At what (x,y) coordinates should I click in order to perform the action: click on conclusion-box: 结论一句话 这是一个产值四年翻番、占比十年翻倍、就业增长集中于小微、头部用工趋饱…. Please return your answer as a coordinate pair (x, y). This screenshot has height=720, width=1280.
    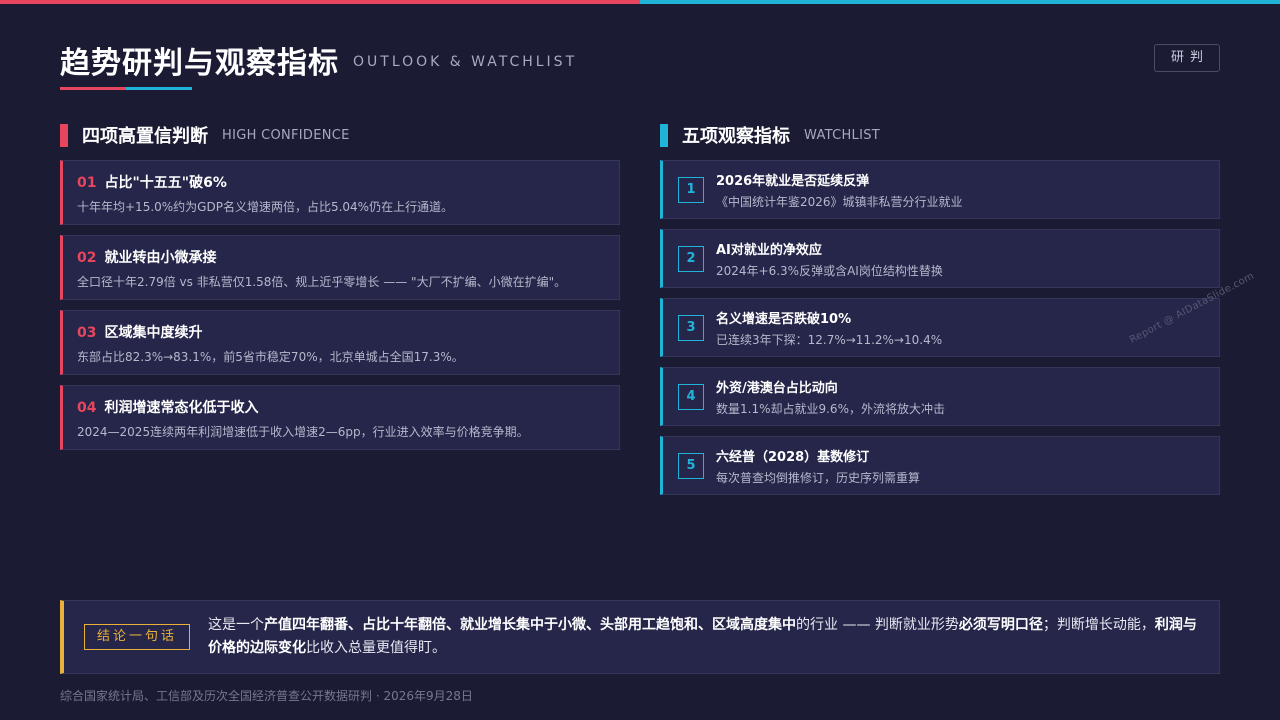
    Looking at the image, I should click on (640, 637).